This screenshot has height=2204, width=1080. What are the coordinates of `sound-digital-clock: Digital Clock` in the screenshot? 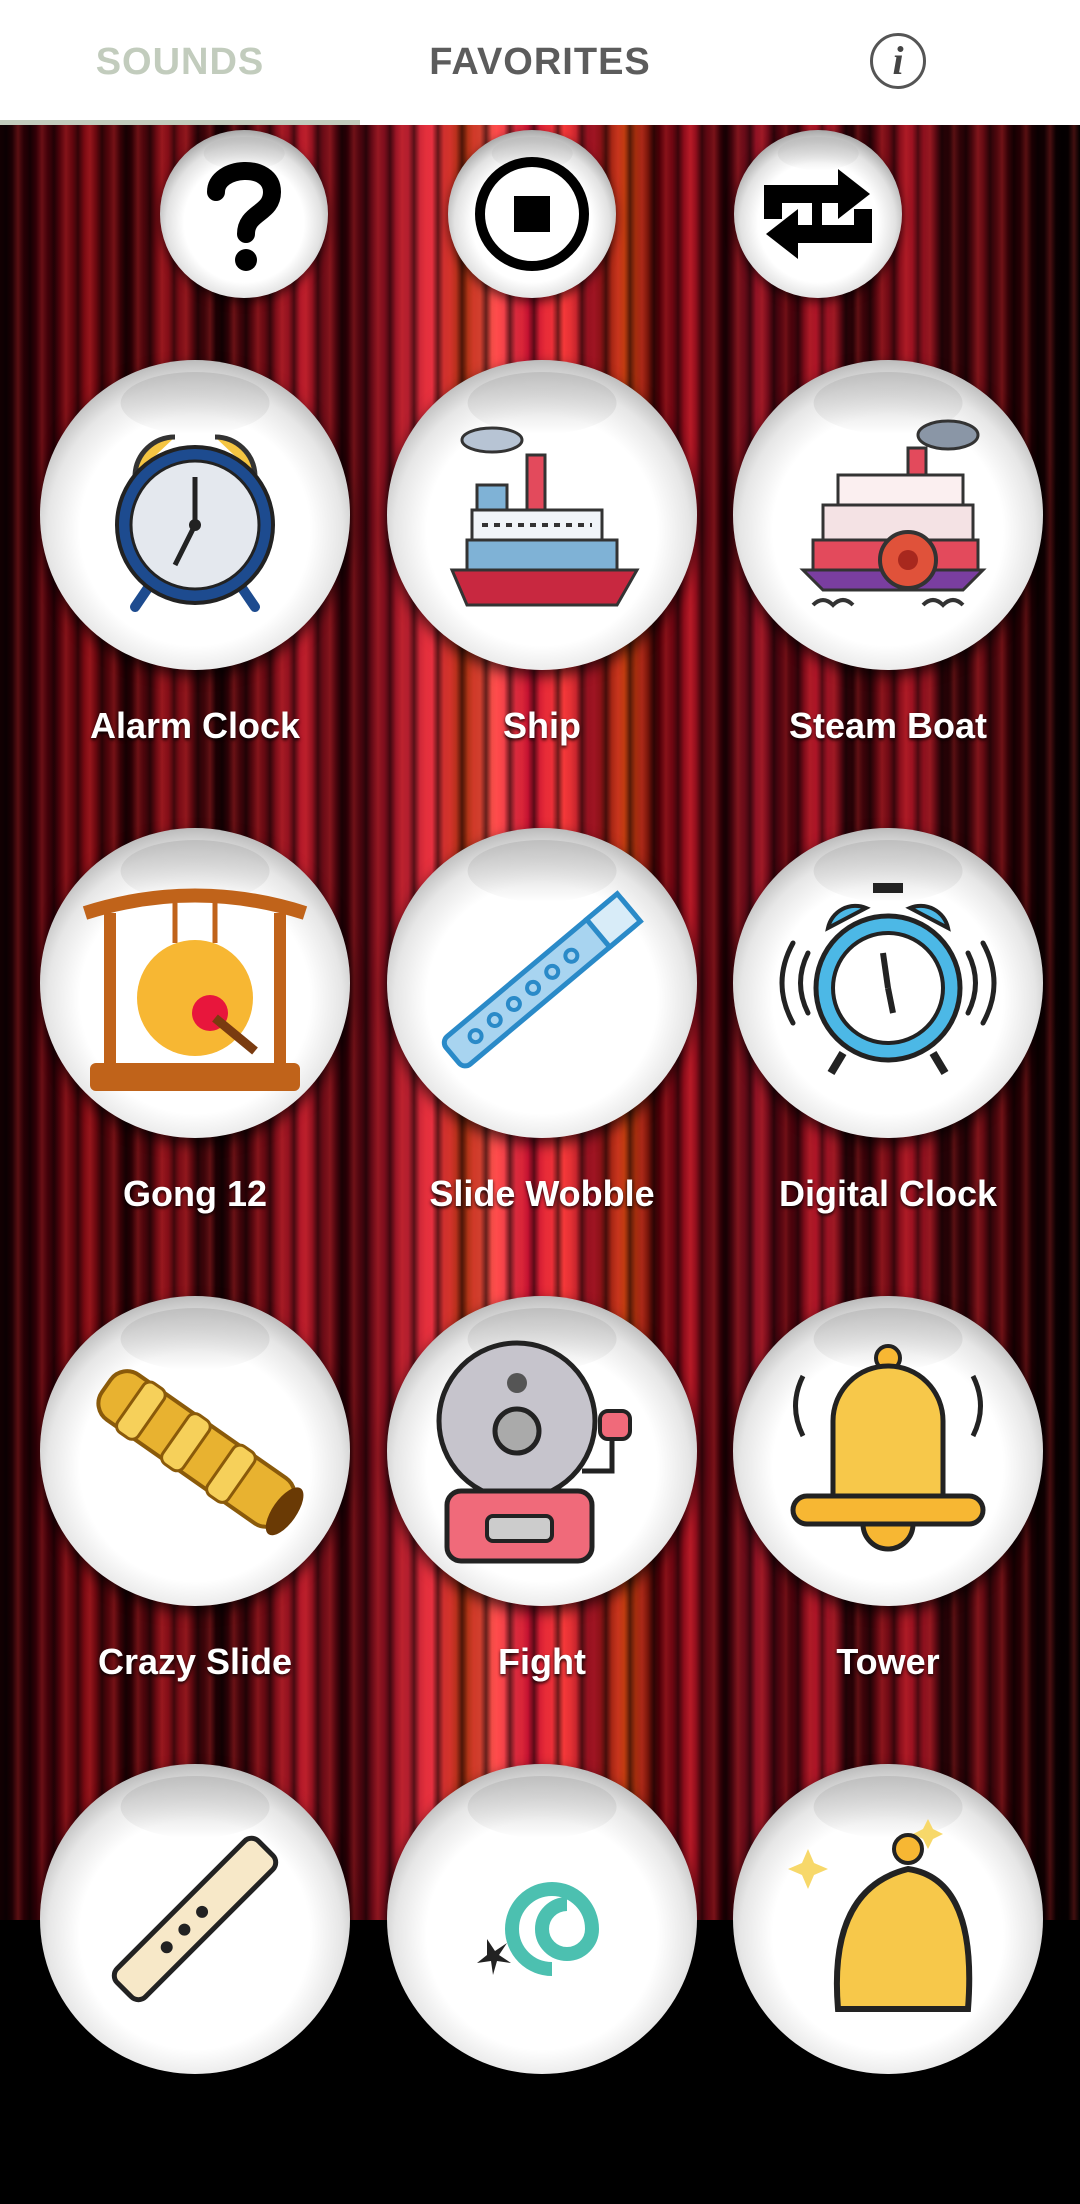 It's located at (888, 1048).